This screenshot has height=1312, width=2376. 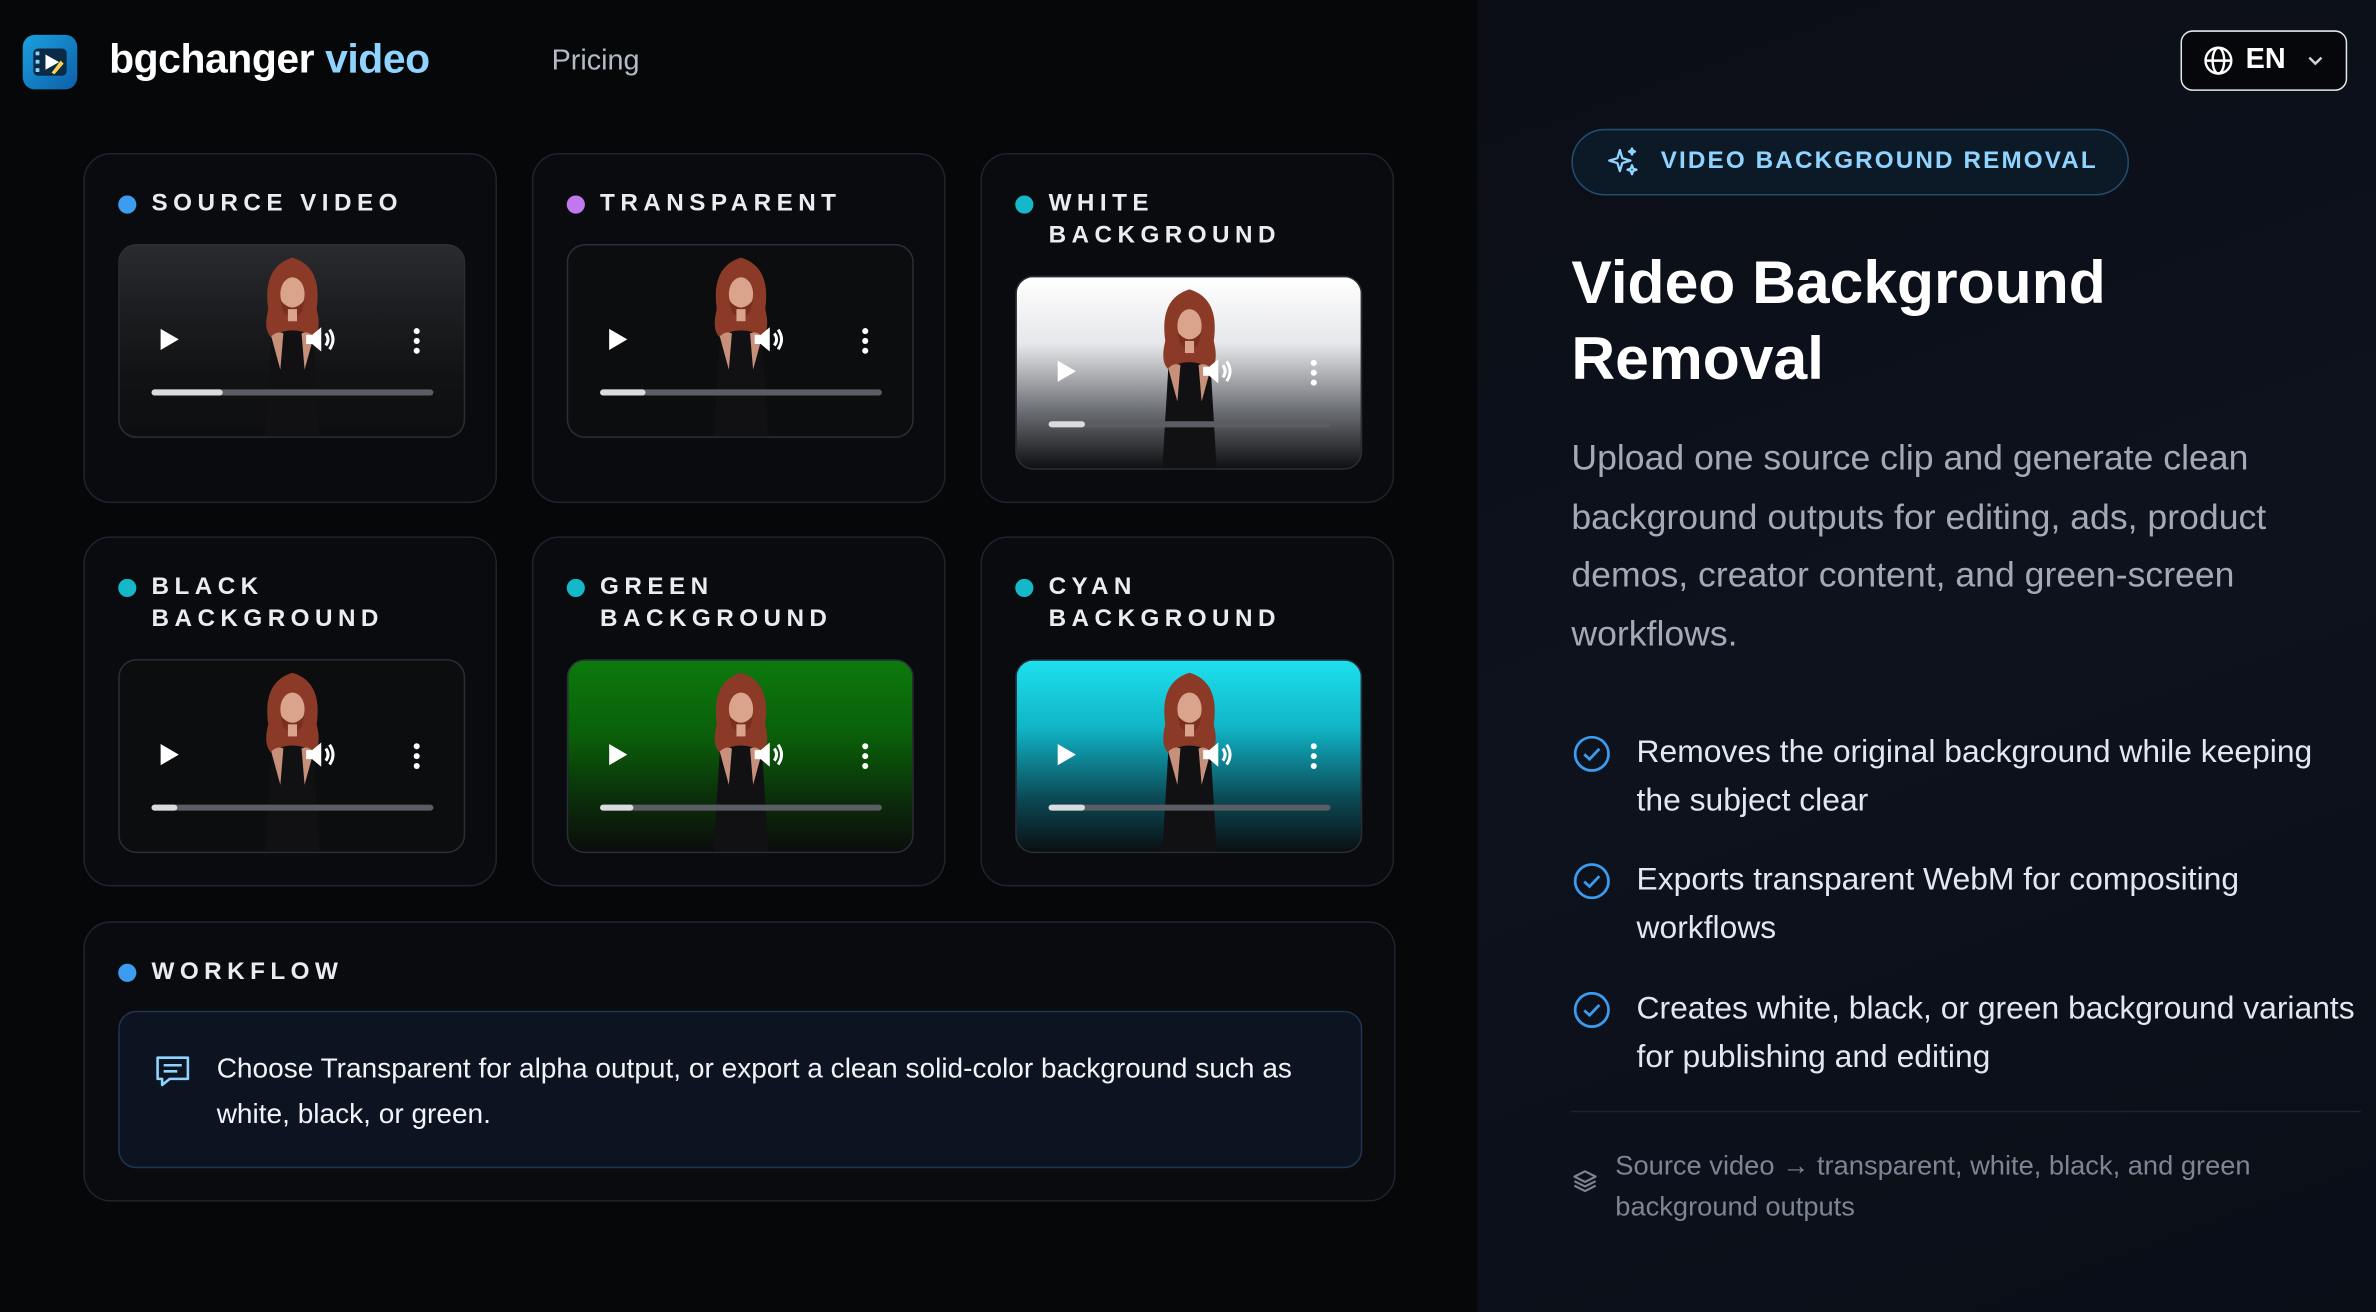 I want to click on workflow-dot, so click(x=127, y=972).